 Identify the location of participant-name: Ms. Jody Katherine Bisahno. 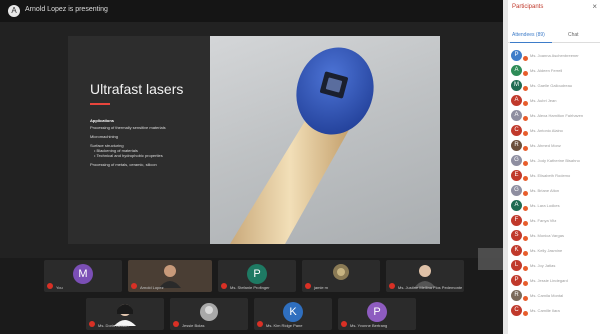
(555, 160).